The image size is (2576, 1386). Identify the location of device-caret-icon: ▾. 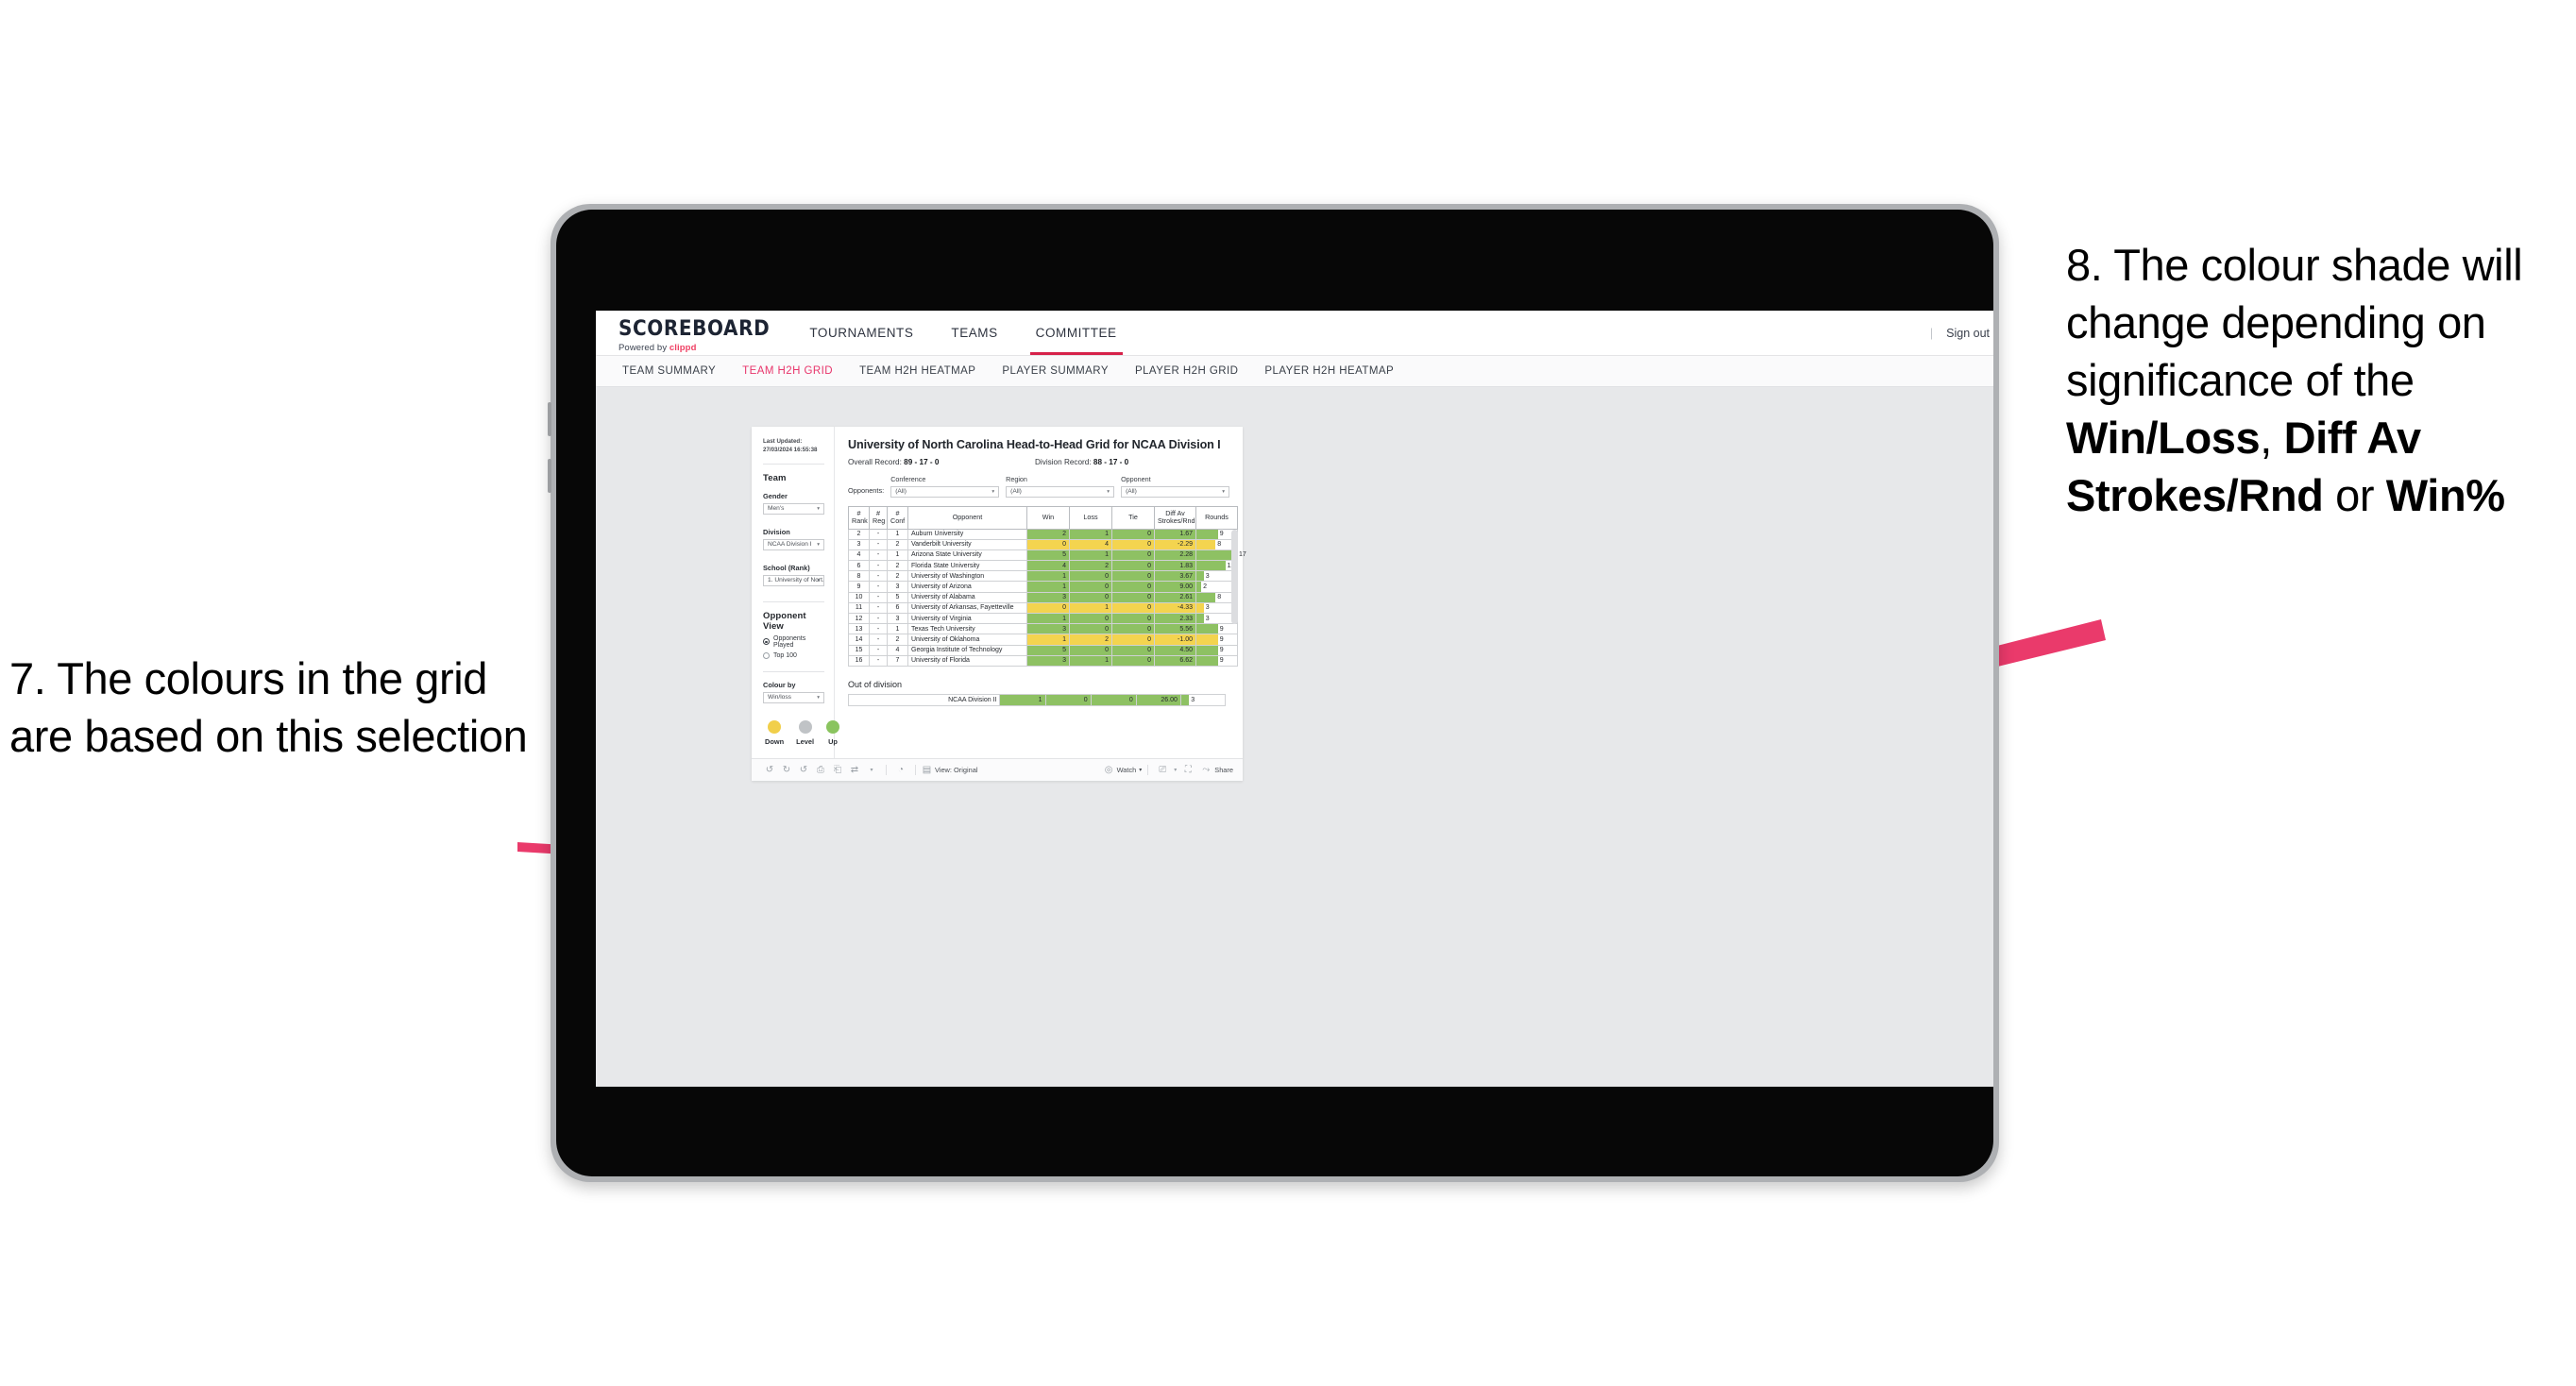
(1175, 770).